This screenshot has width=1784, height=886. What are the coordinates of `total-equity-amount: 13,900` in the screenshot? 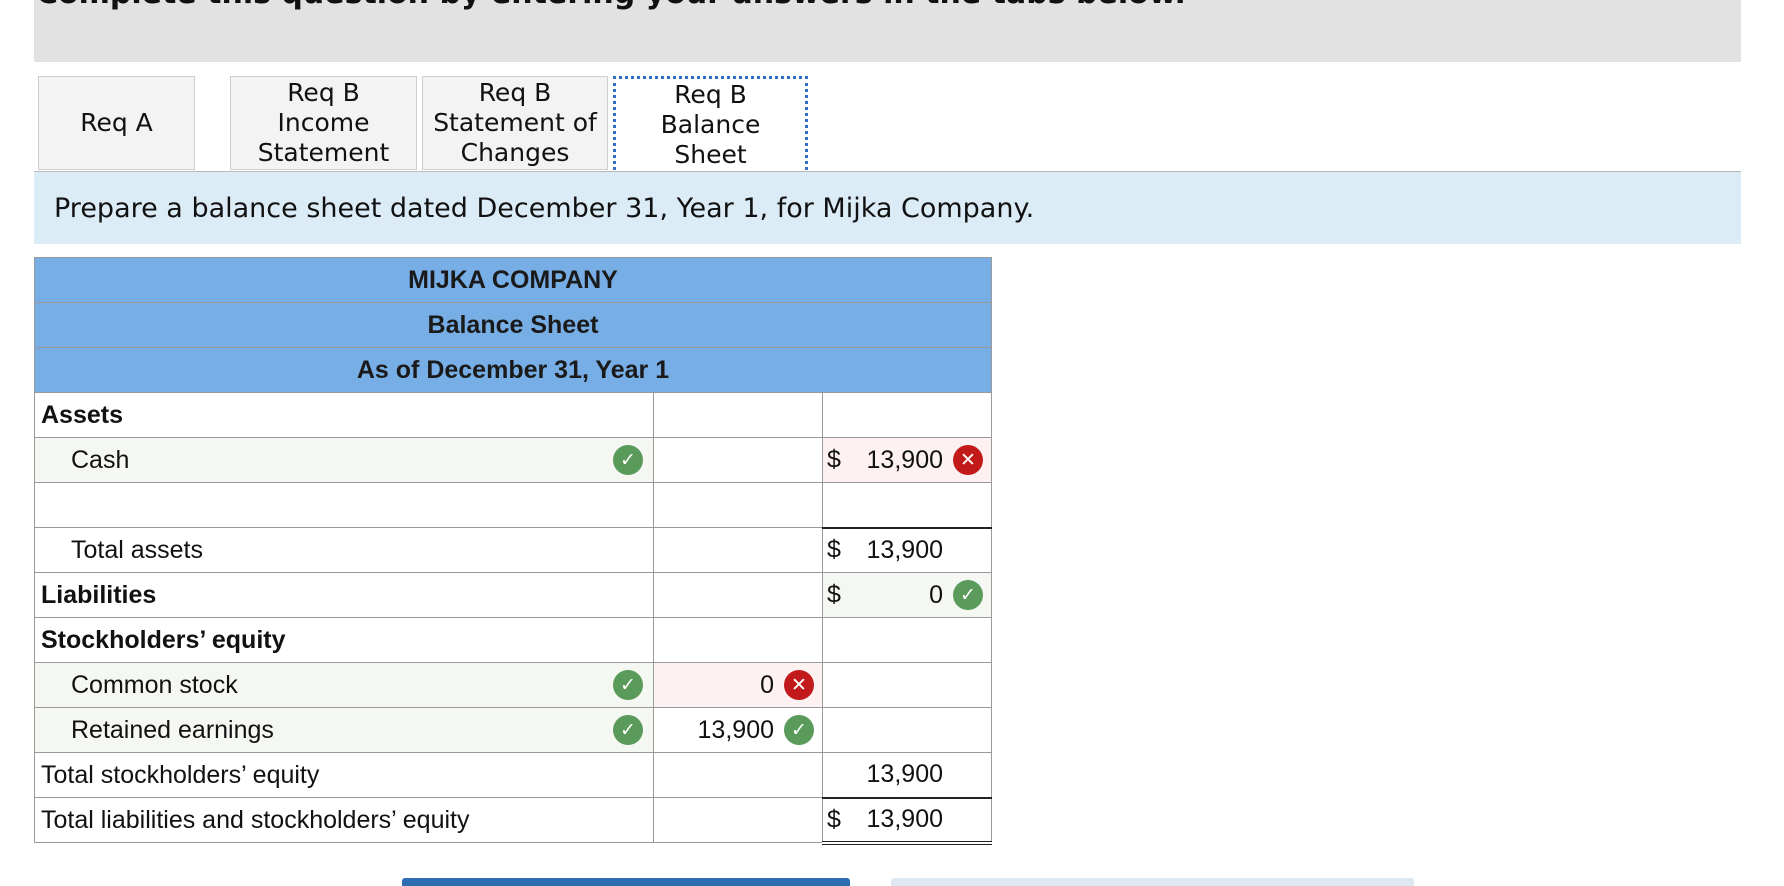 It's located at (907, 775).